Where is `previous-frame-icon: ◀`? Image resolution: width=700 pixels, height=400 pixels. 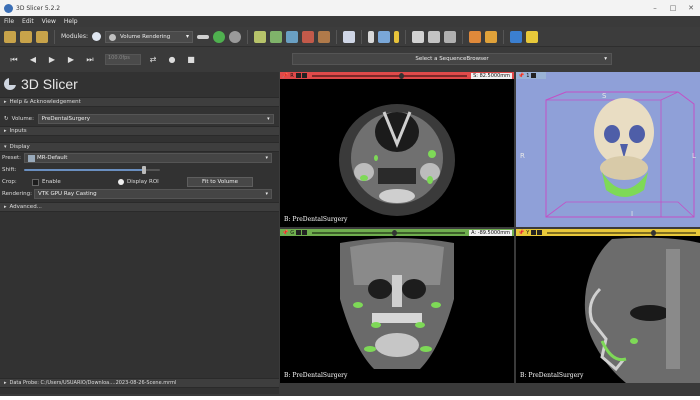
previous-frame-icon: ◀ is located at coordinates (33, 60).